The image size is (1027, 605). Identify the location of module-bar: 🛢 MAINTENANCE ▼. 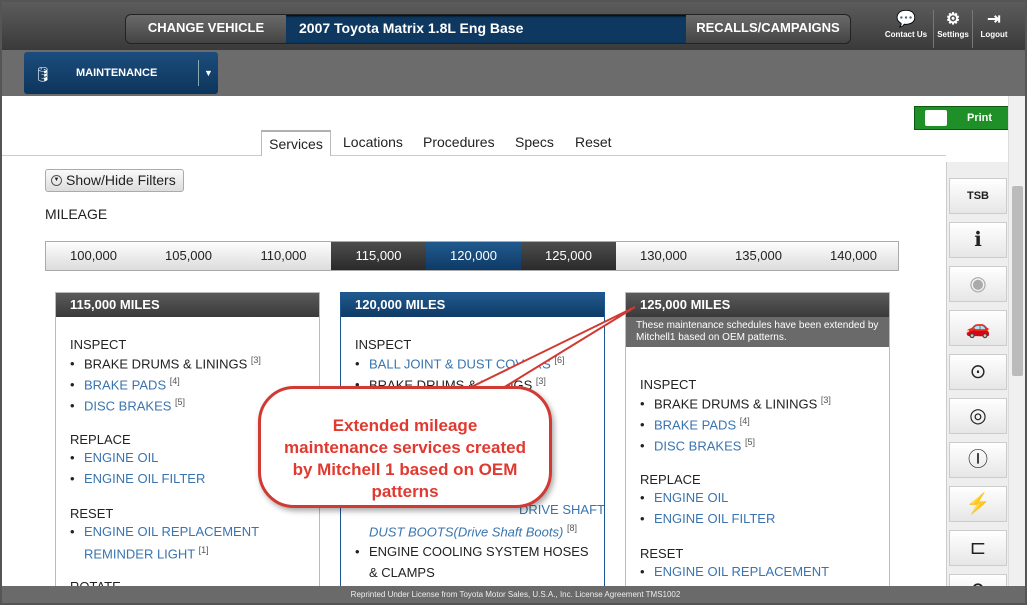
(513, 73).